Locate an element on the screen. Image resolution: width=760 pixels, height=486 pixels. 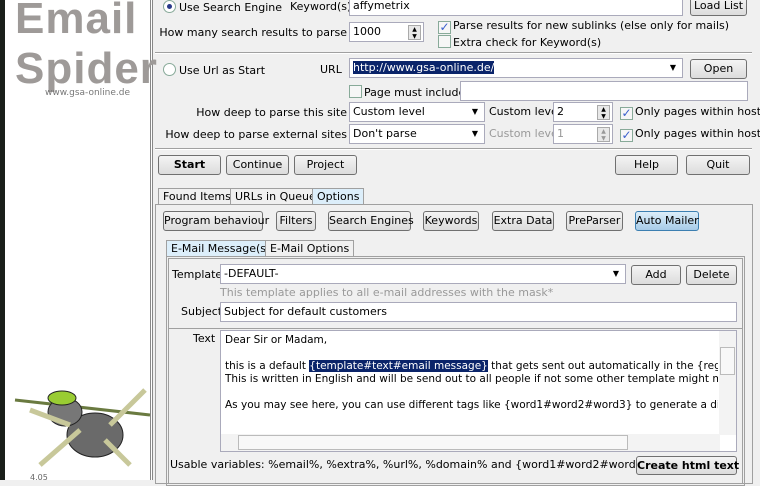
use-search-engine-radio: Use Search Engine is located at coordinates (222, 7).